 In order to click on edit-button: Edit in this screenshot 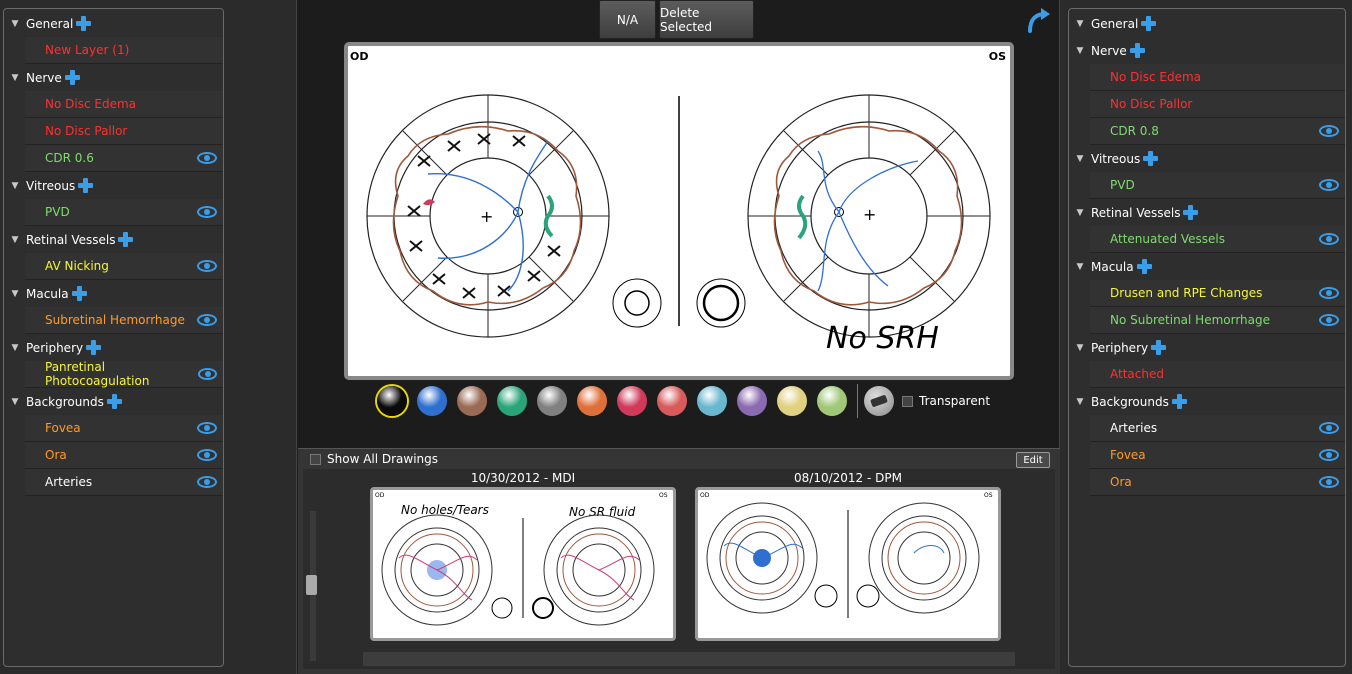, I will do `click(1033, 460)`.